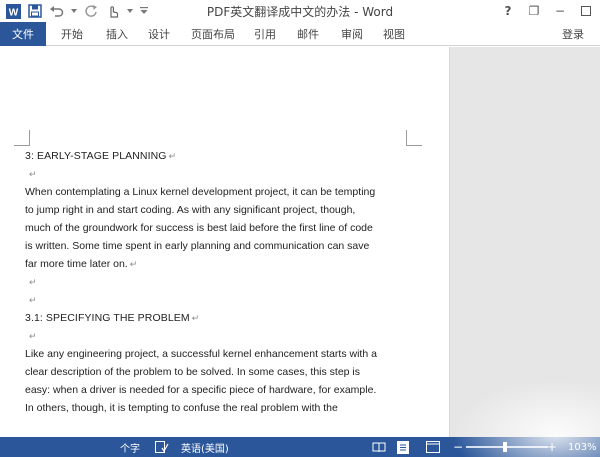  Describe the element at coordinates (547, 11) in the screenshot. I see `window-controls: ? ❐ −` at that location.